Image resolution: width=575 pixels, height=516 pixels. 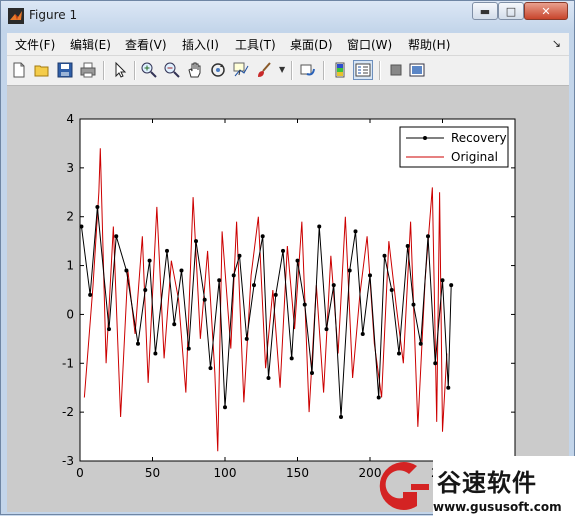 What do you see at coordinates (363, 70) in the screenshot?
I see `legend-icon` at bounding box center [363, 70].